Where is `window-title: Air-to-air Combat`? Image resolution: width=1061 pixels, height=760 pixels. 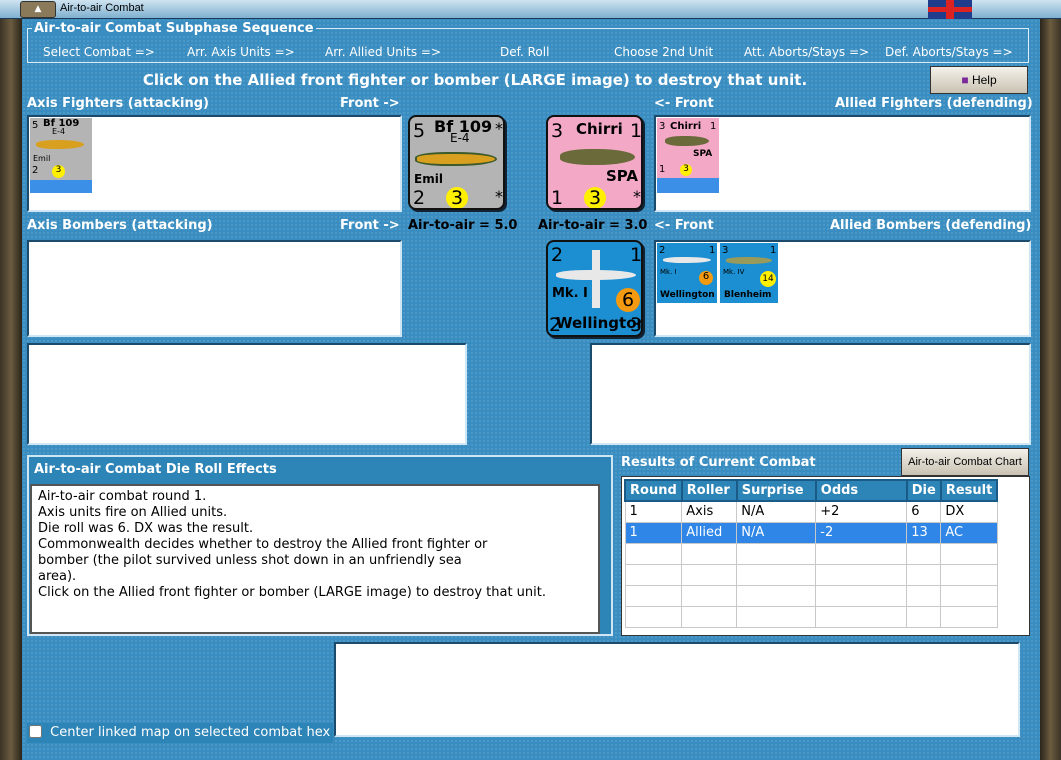 window-title: Air-to-air Combat is located at coordinates (102, 8).